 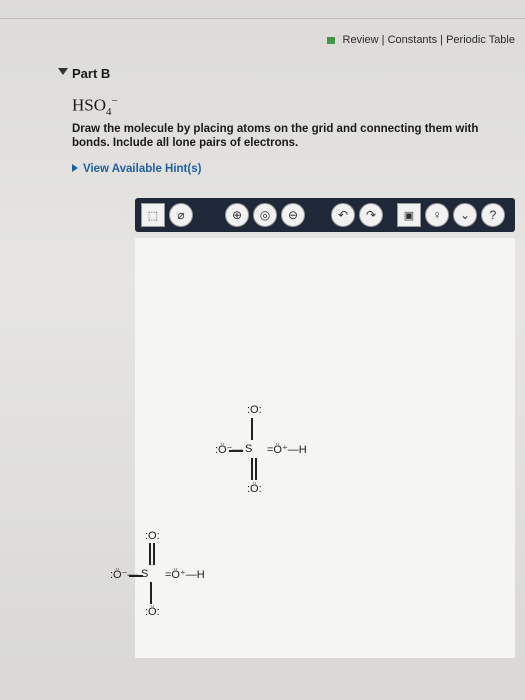 I want to click on zoom-in-icon: ⊕, so click(x=237, y=215).